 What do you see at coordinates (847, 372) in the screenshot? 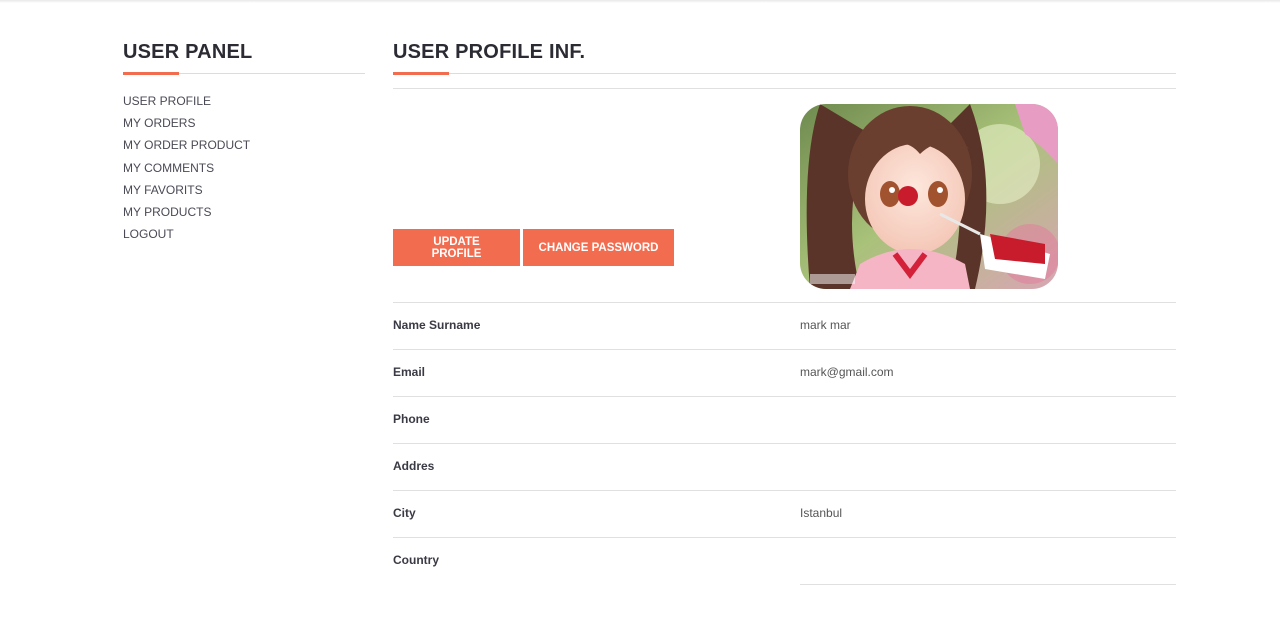
I see `email-value: mark@gmail.com` at bounding box center [847, 372].